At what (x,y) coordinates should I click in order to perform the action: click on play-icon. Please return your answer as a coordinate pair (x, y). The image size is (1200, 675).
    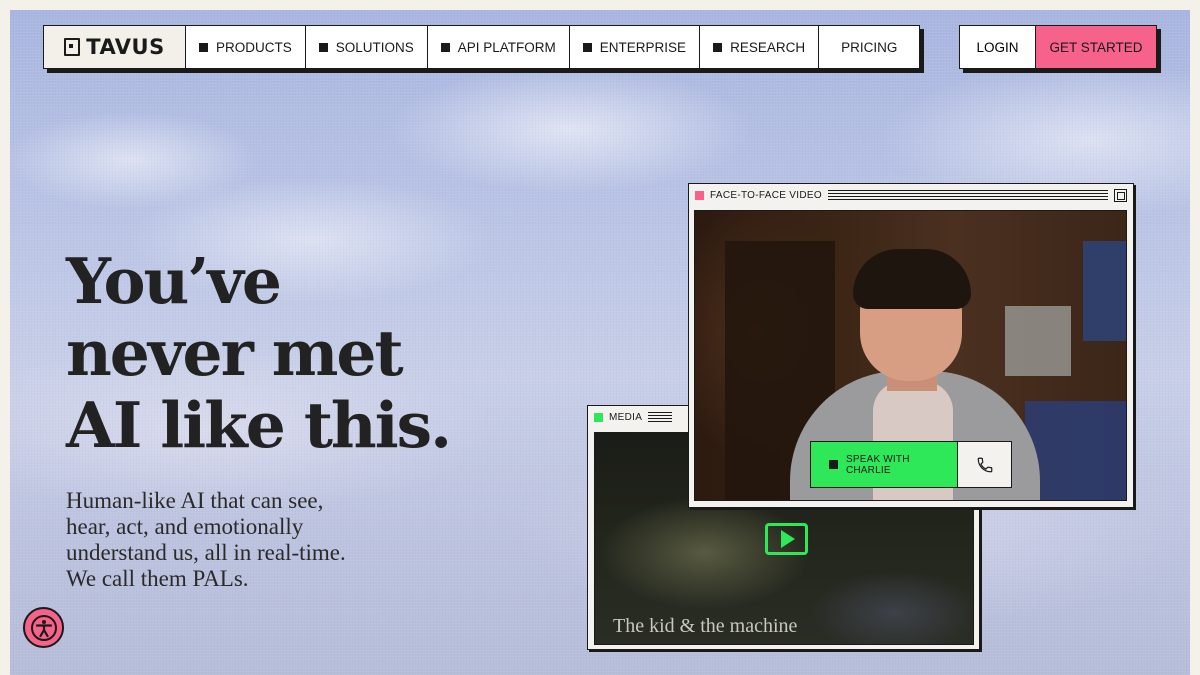
    Looking at the image, I should click on (786, 539).